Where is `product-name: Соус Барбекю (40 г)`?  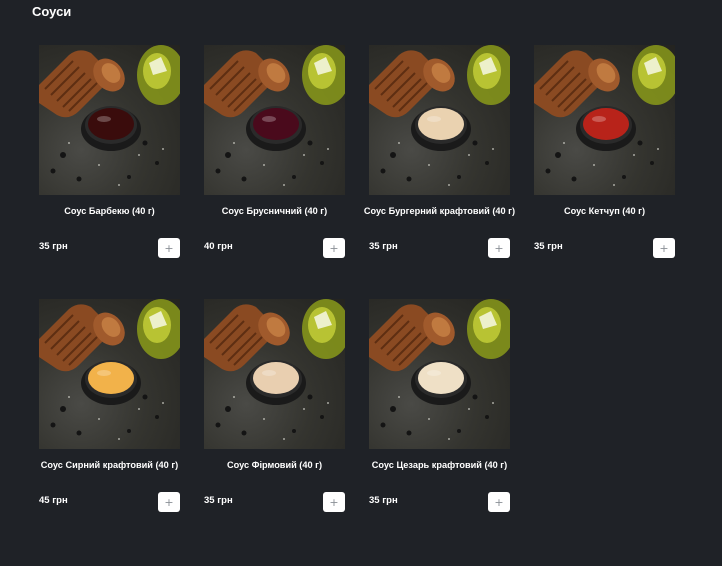
product-name: Соус Барбекю (40 г) is located at coordinates (109, 211).